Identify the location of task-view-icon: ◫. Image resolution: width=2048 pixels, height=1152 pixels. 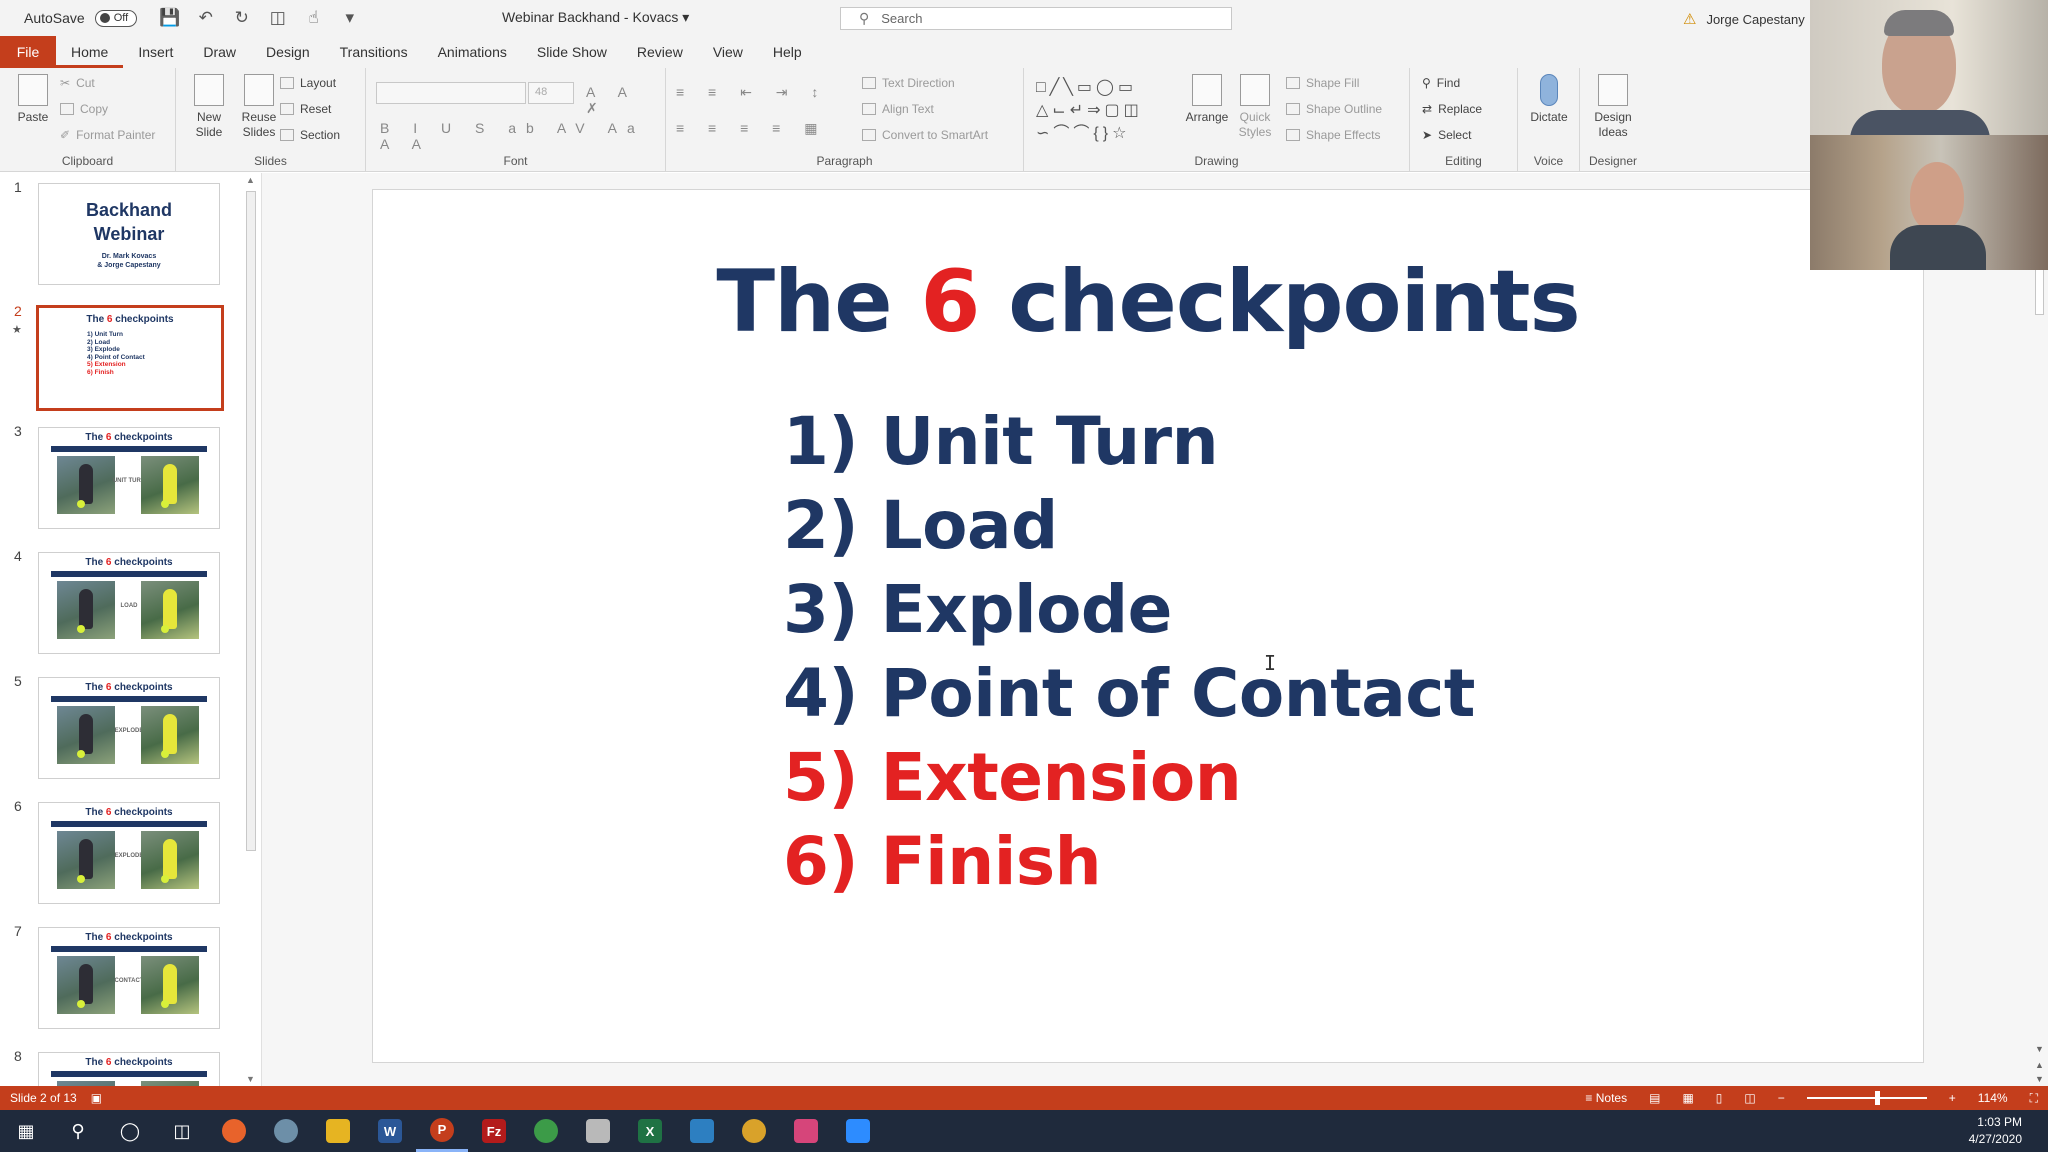
(182, 1131).